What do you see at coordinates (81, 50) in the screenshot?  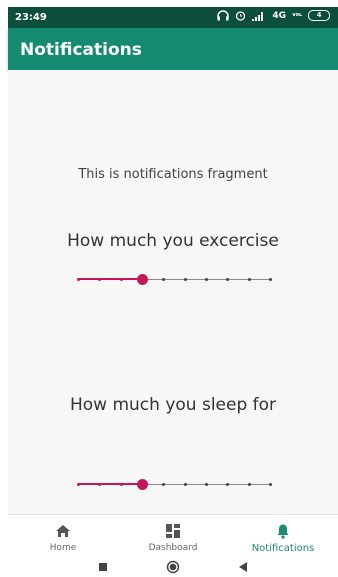 I see `page-title: Notifications` at bounding box center [81, 50].